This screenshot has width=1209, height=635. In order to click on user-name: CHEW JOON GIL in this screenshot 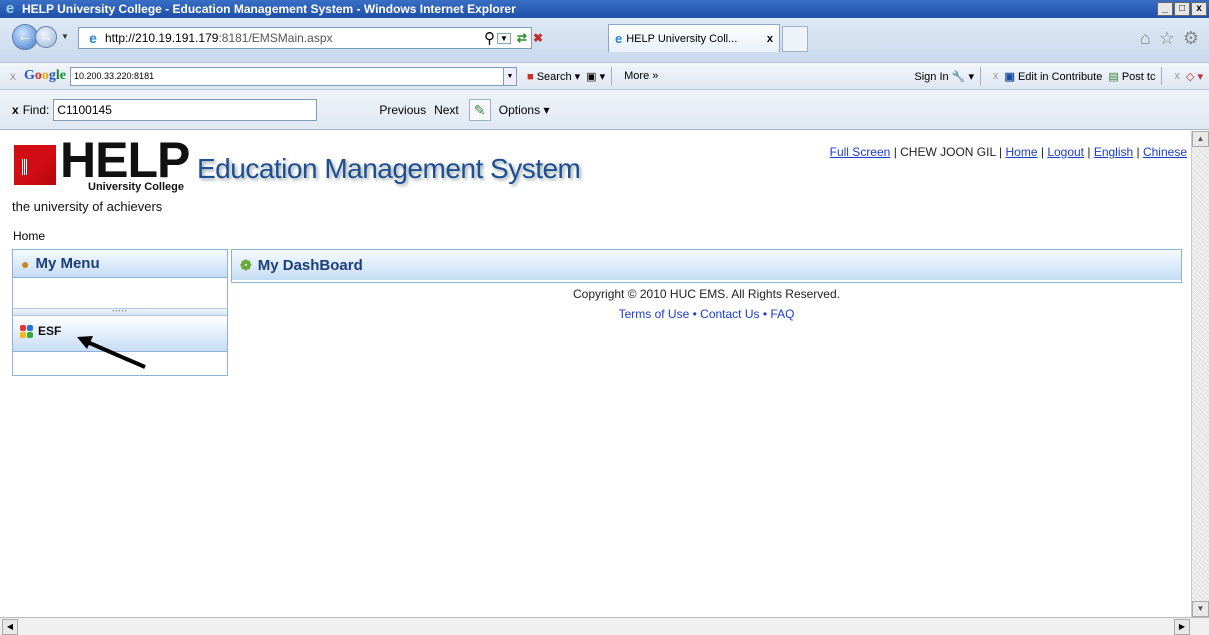, I will do `click(948, 152)`.